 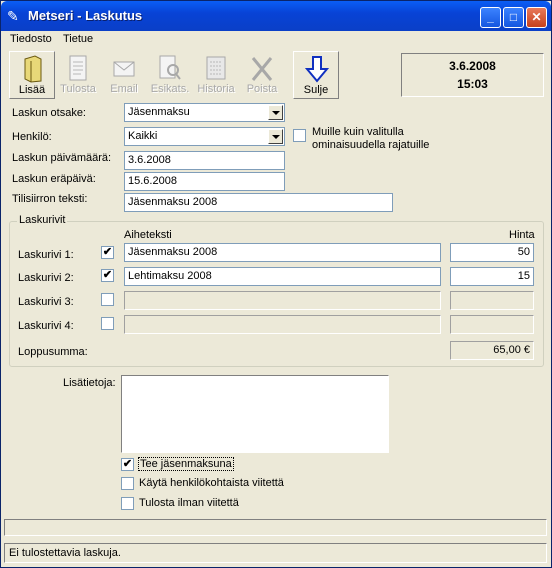 I want to click on row1-price-input: 50, so click(x=492, y=252).